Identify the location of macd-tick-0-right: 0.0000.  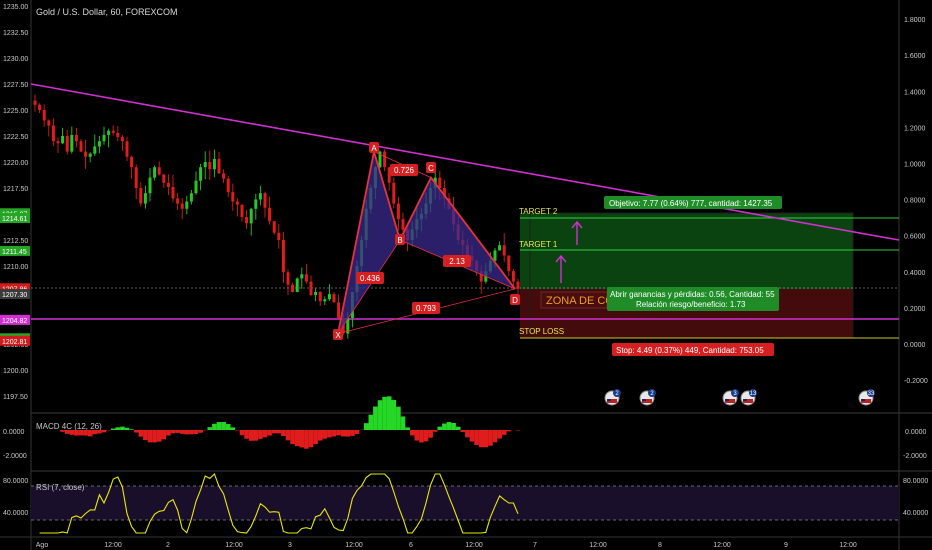
(916, 432).